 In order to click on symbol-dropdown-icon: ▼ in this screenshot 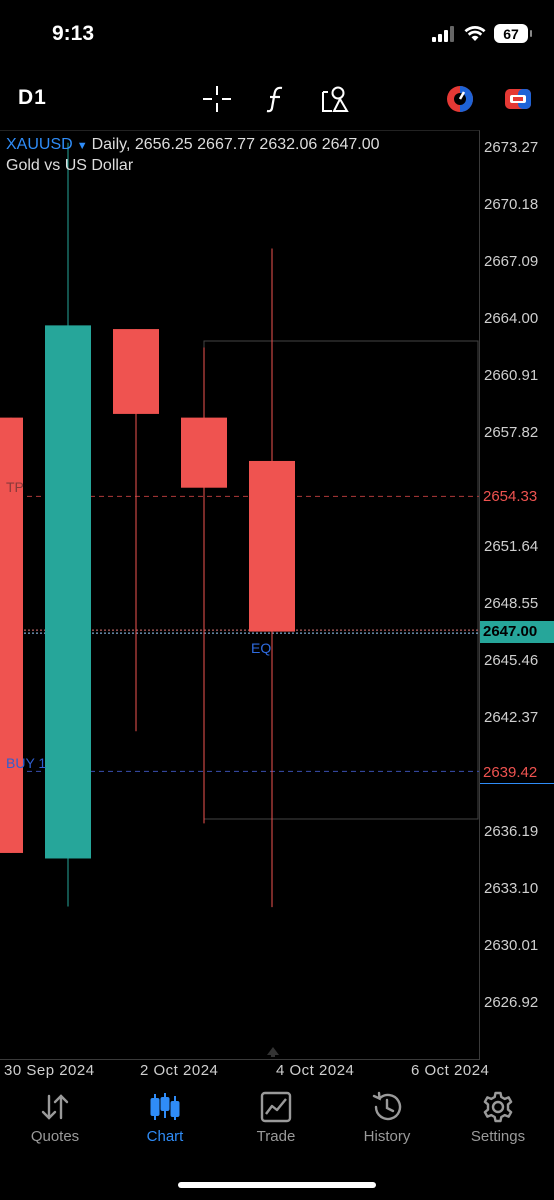, I will do `click(82, 146)`.